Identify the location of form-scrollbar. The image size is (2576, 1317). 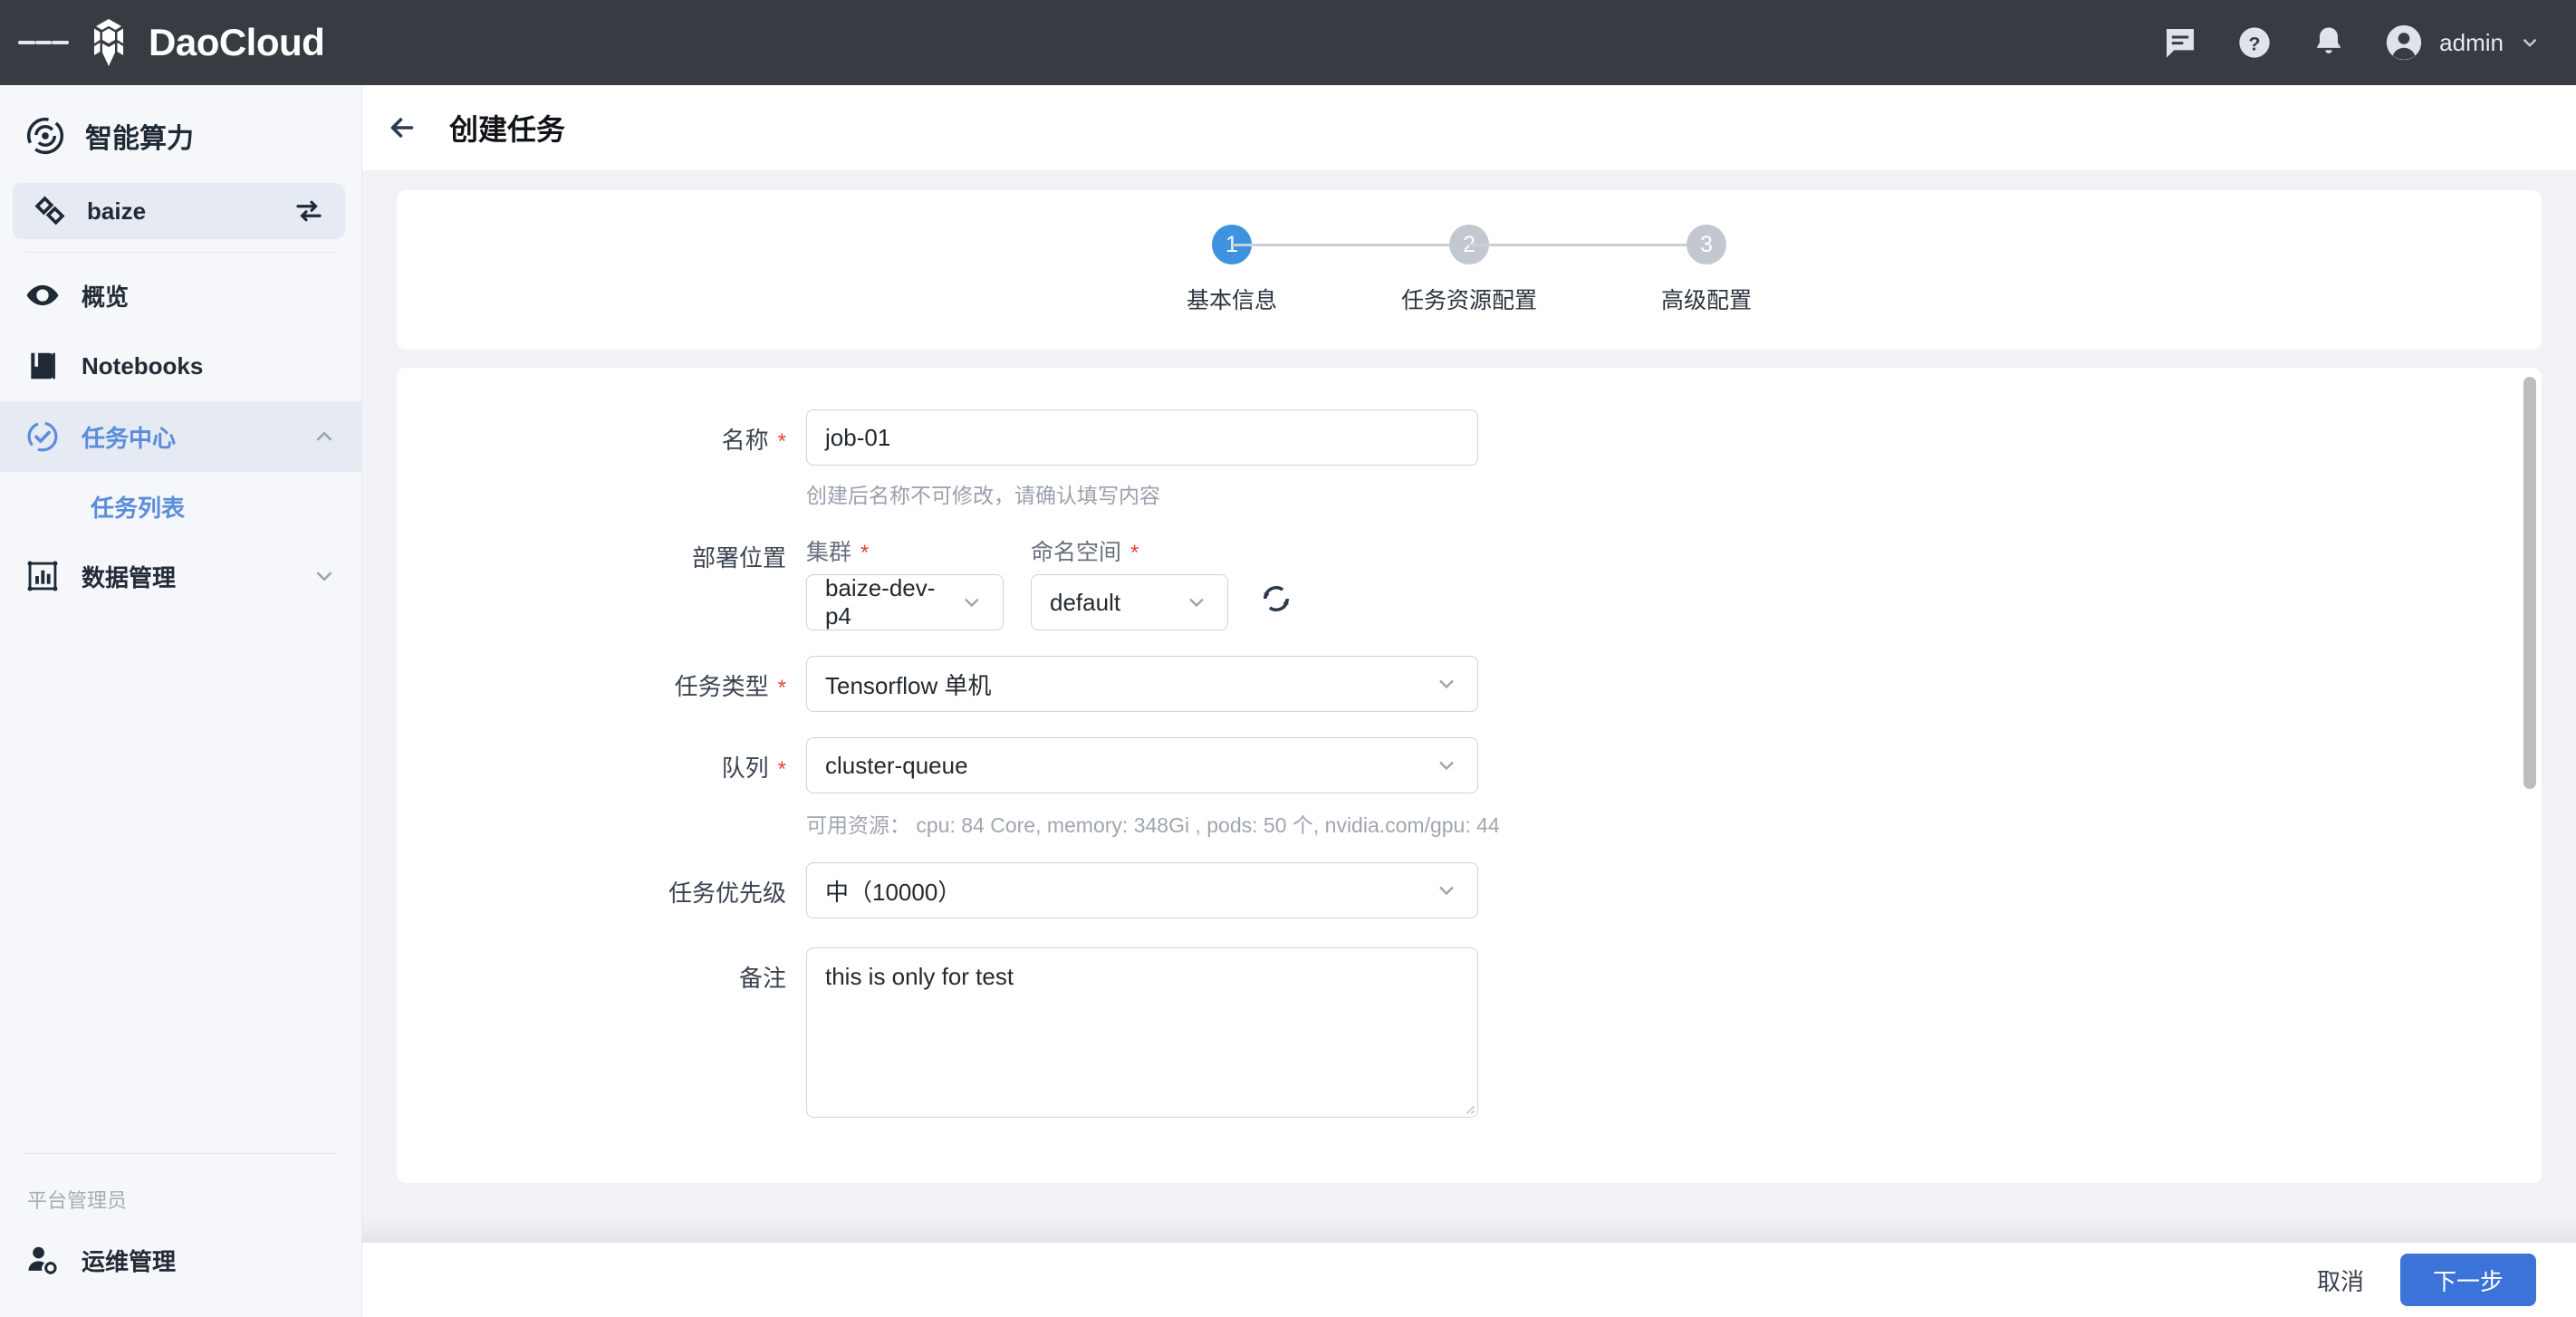
(2529, 775).